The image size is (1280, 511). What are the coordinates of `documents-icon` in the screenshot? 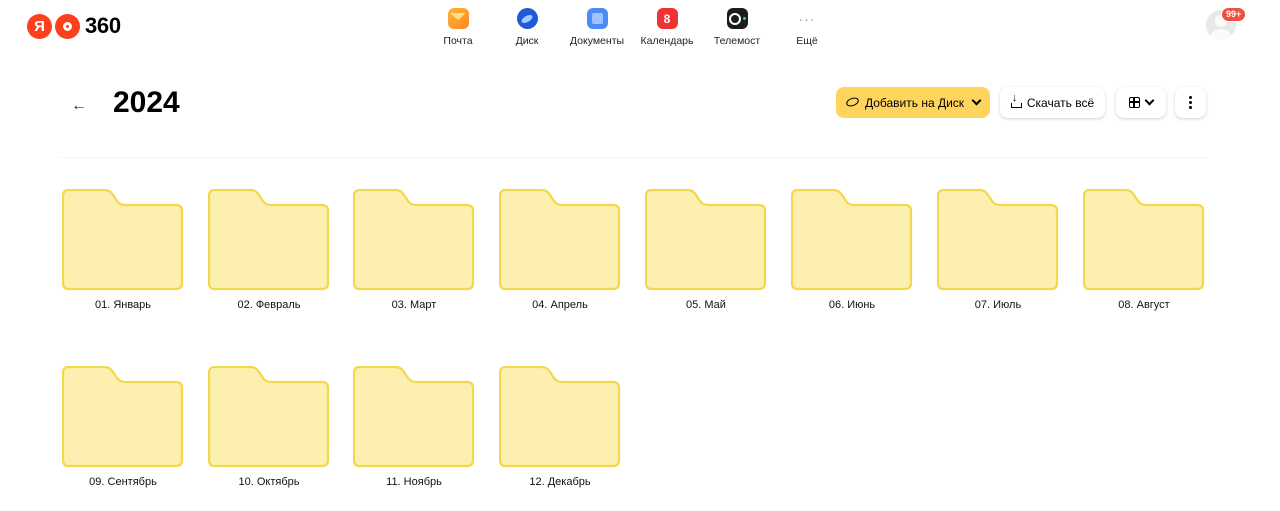 It's located at (597, 18).